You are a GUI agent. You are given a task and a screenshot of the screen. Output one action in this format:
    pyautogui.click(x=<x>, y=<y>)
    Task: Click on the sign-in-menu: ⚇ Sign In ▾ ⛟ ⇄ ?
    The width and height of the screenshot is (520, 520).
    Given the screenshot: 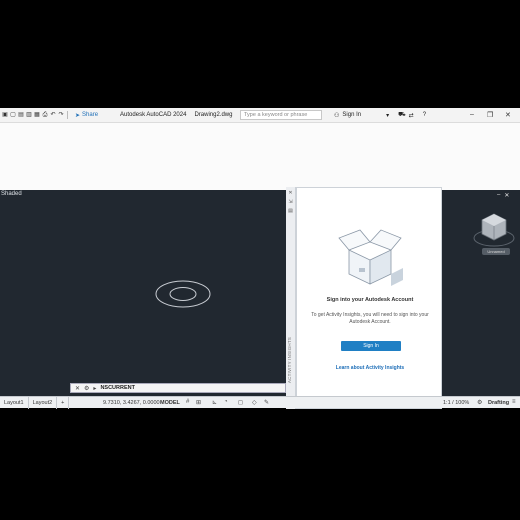 What is the action you would take?
    pyautogui.click(x=380, y=115)
    